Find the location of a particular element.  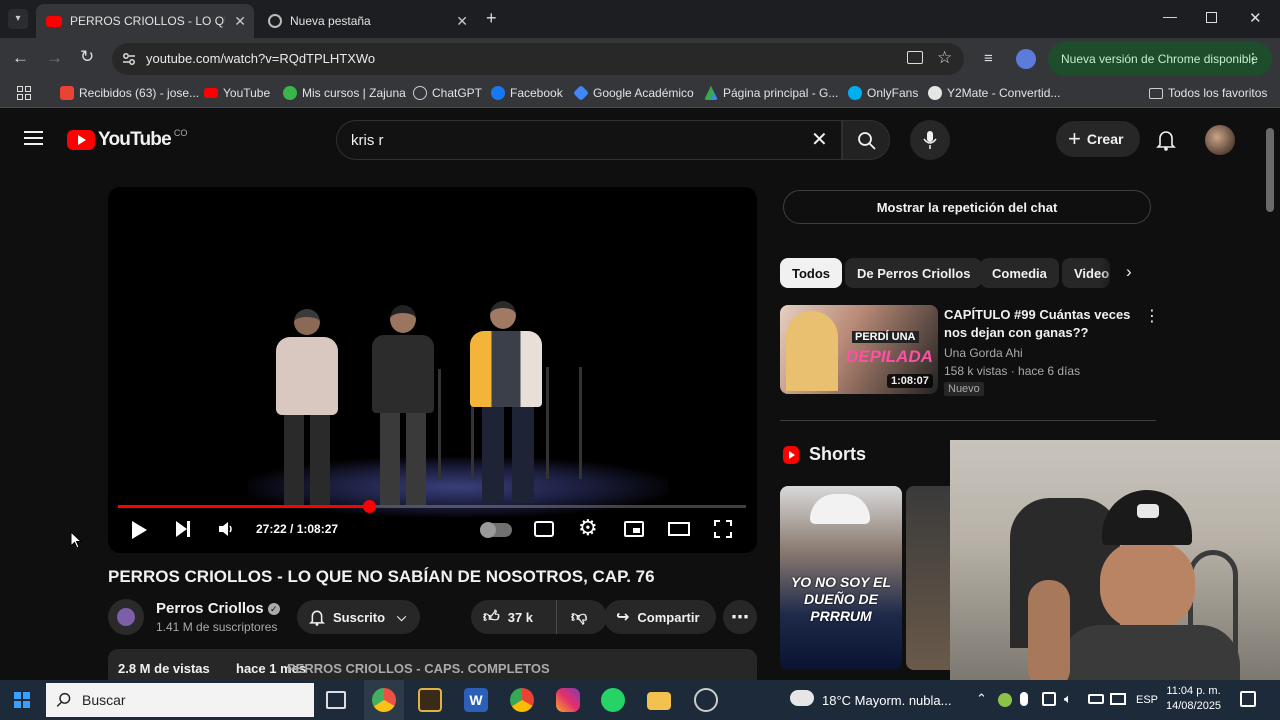

avatar is located at coordinates (1220, 140).